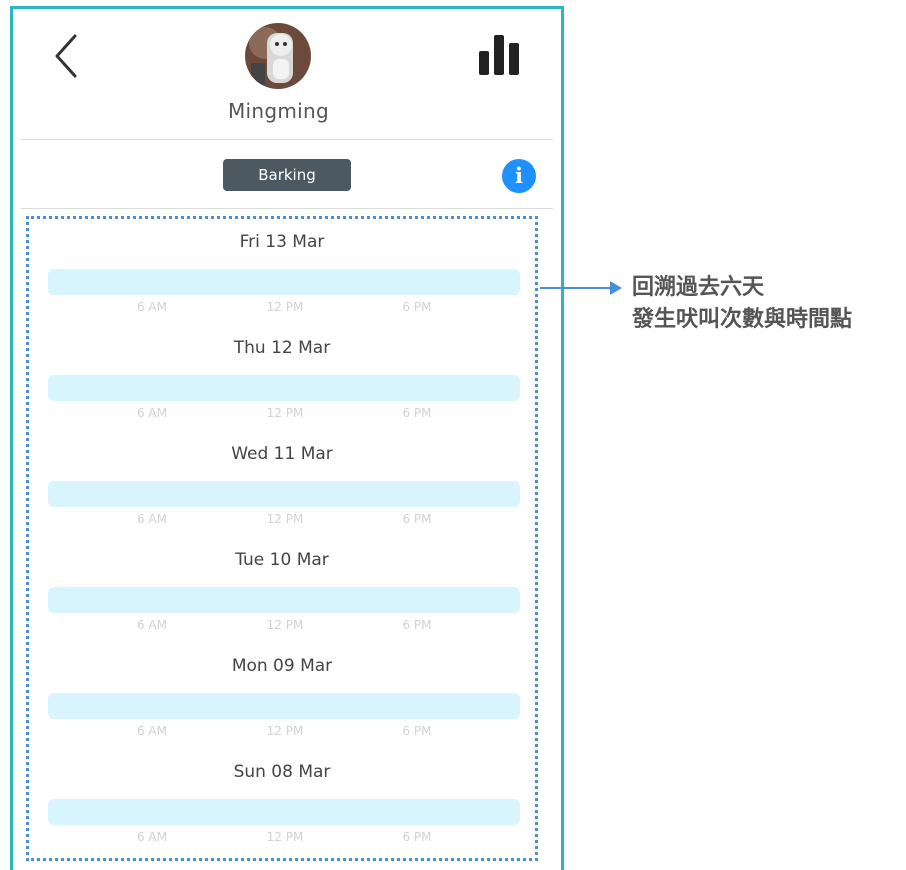 This screenshot has height=870, width=906. What do you see at coordinates (519, 176) in the screenshot?
I see `info-icon: i` at bounding box center [519, 176].